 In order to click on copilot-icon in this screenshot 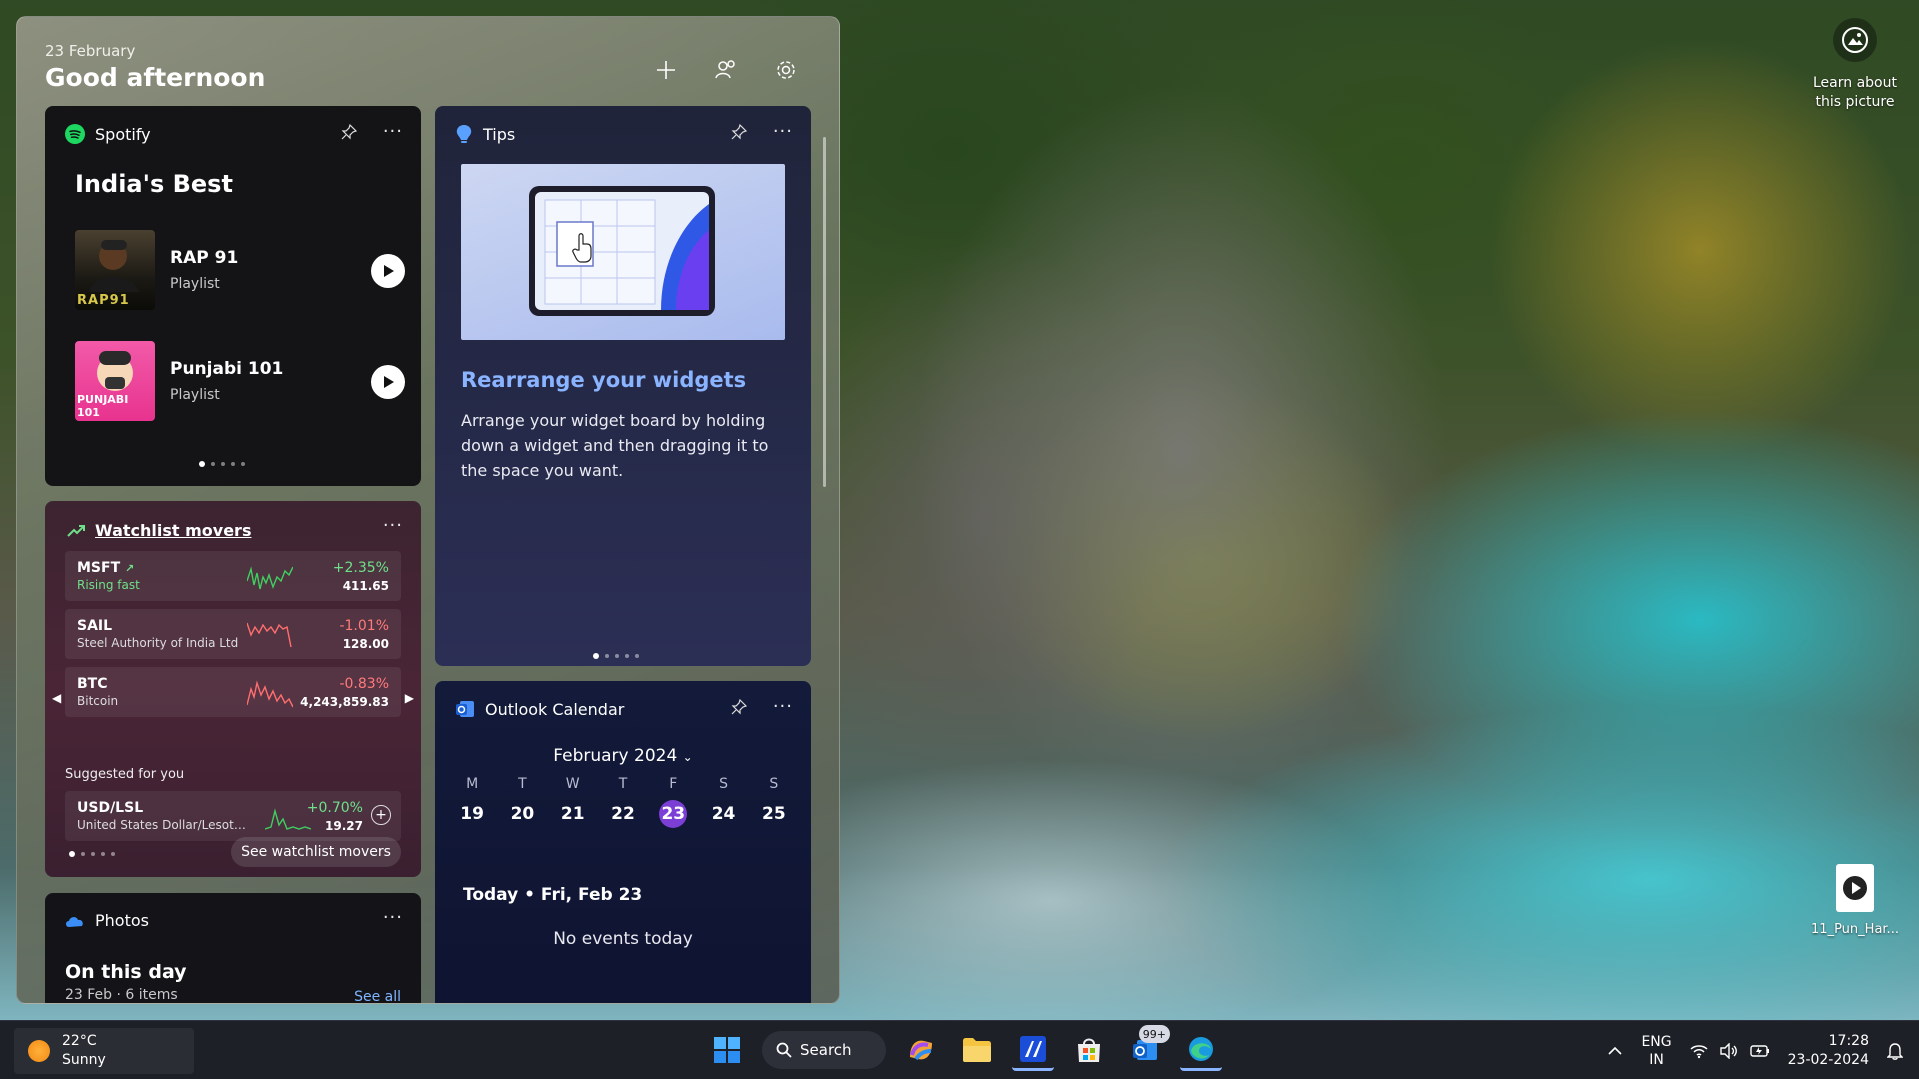, I will do `click(921, 1050)`.